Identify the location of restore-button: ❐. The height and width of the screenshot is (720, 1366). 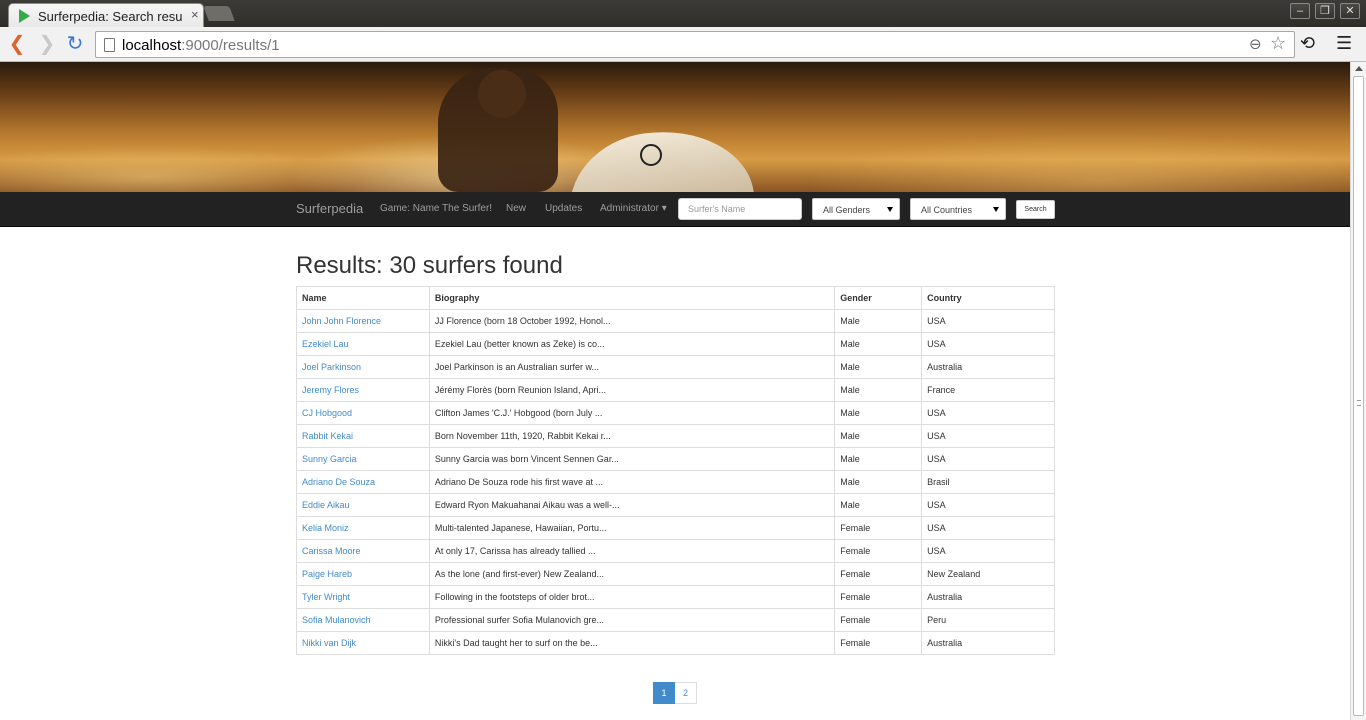
(1325, 11).